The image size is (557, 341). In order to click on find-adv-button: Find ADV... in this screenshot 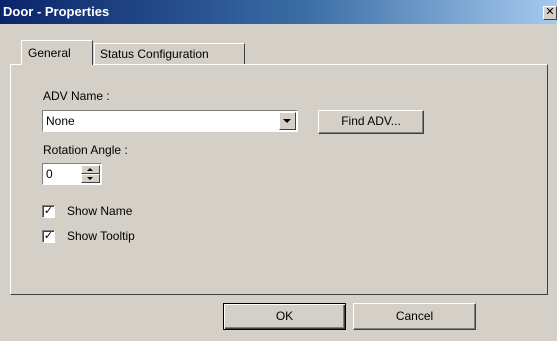, I will do `click(371, 122)`.